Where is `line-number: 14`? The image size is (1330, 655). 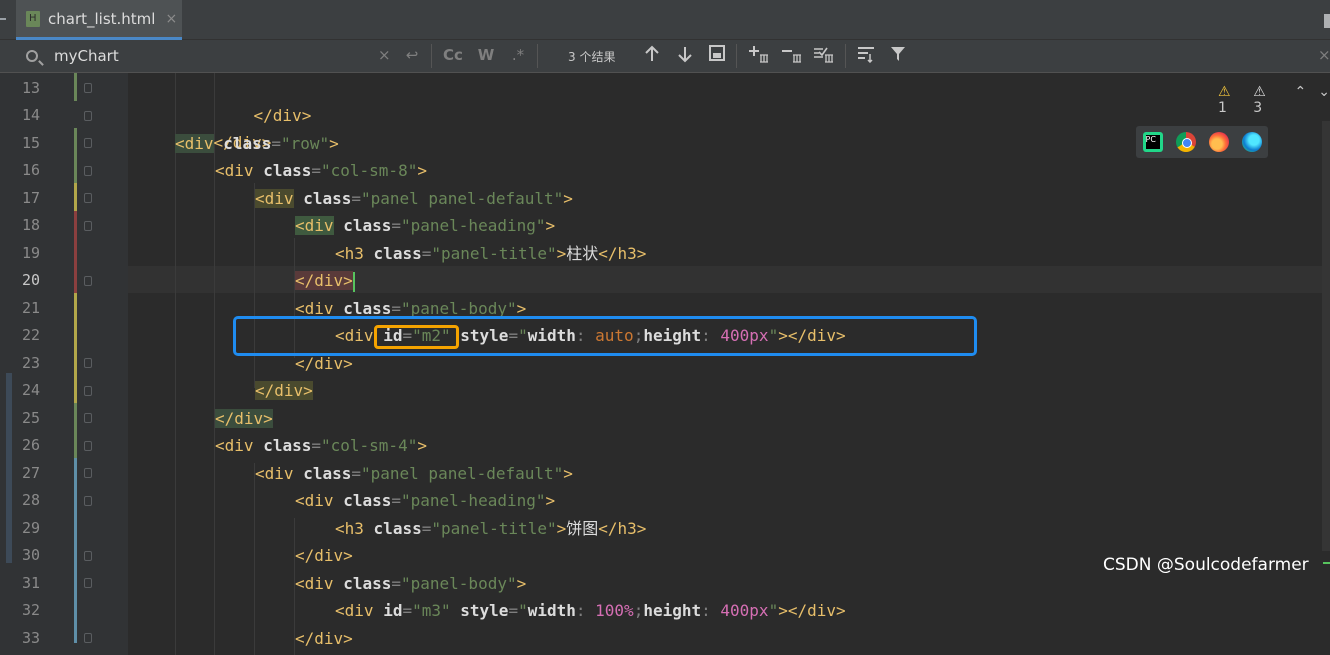
line-number: 14 is located at coordinates (31, 115).